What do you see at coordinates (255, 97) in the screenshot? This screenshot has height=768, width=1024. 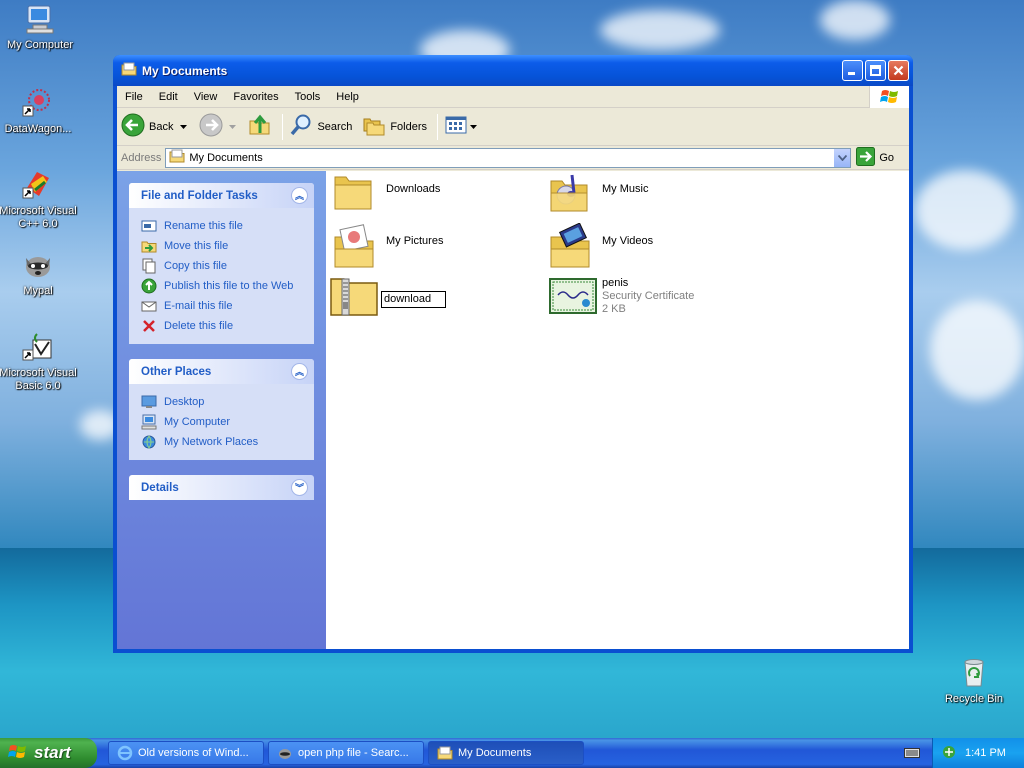 I see `menu-favorites: Favorites` at bounding box center [255, 97].